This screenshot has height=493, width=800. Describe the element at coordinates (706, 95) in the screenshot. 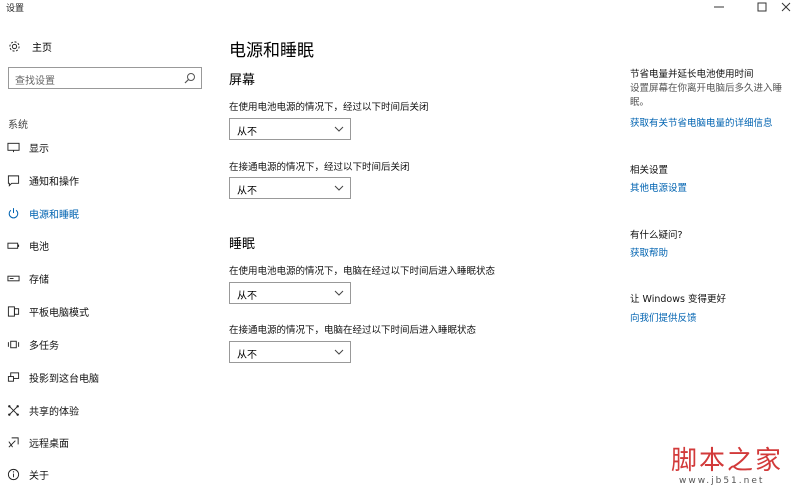

I see `tip-text: 设置屏幕在你离开电脑后多久进入睡眠。` at that location.